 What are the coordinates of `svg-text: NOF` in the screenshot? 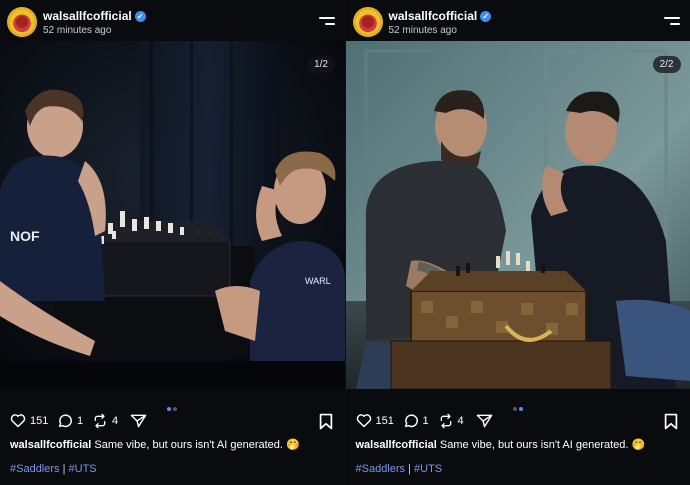 It's located at (25, 236).